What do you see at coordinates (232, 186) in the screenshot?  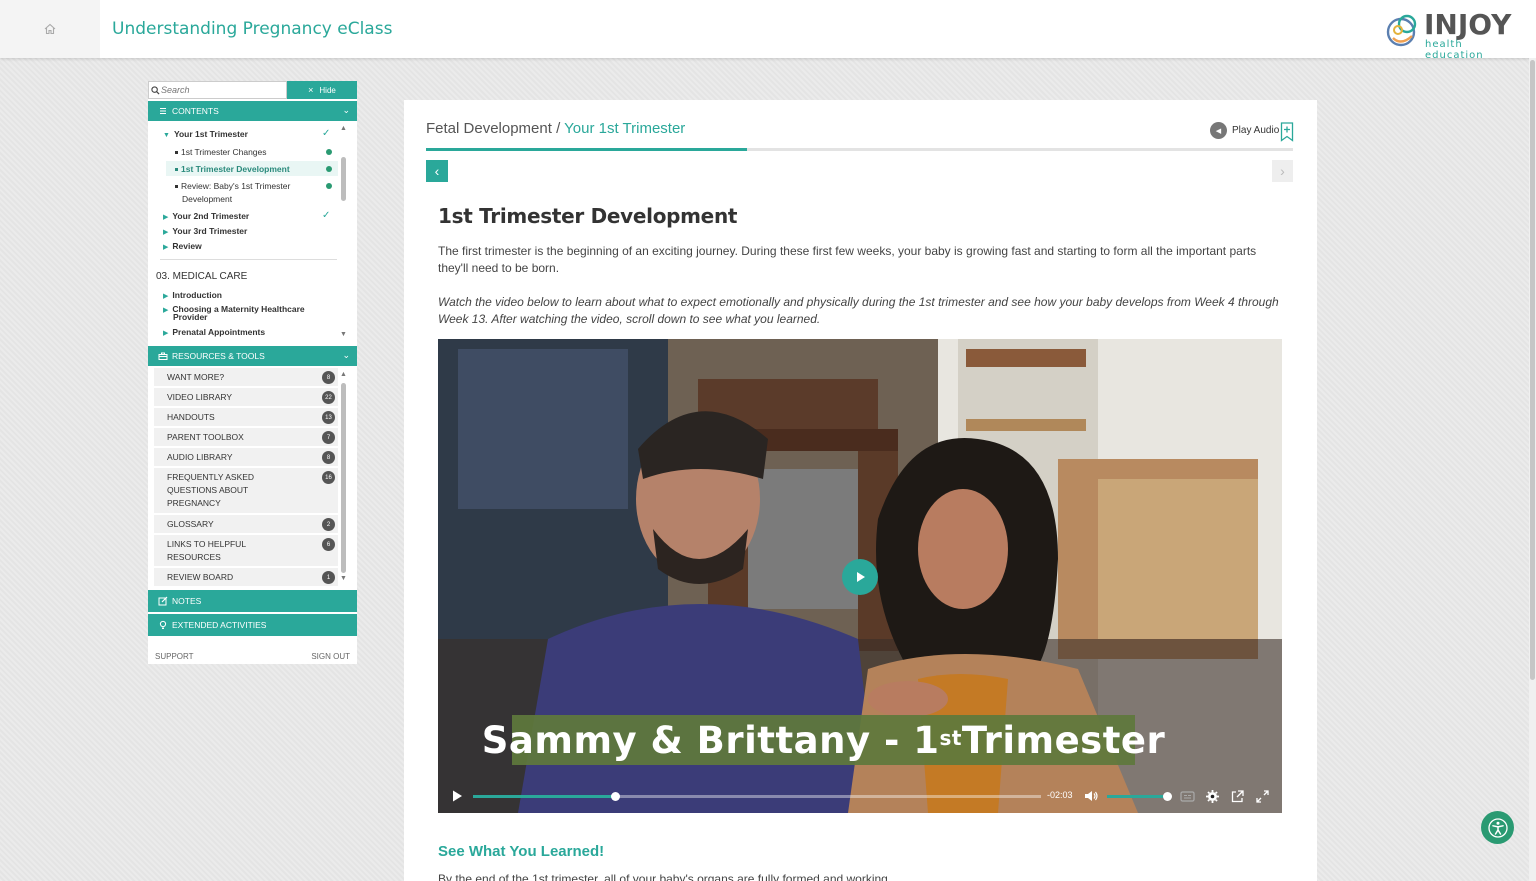 I see `toc-review-baby-development: Review: Baby's 1st Trimester` at bounding box center [232, 186].